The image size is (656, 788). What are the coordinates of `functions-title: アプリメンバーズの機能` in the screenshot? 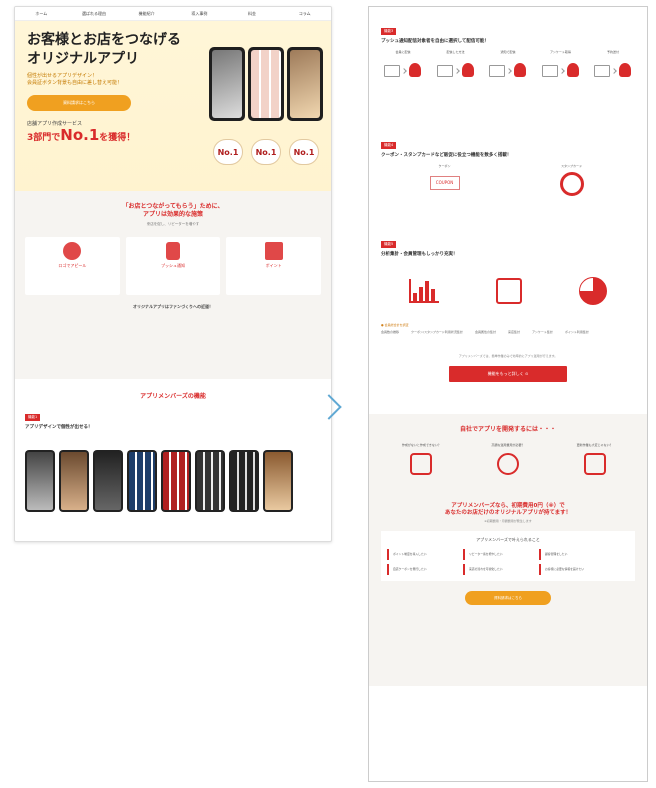 It's located at (173, 396).